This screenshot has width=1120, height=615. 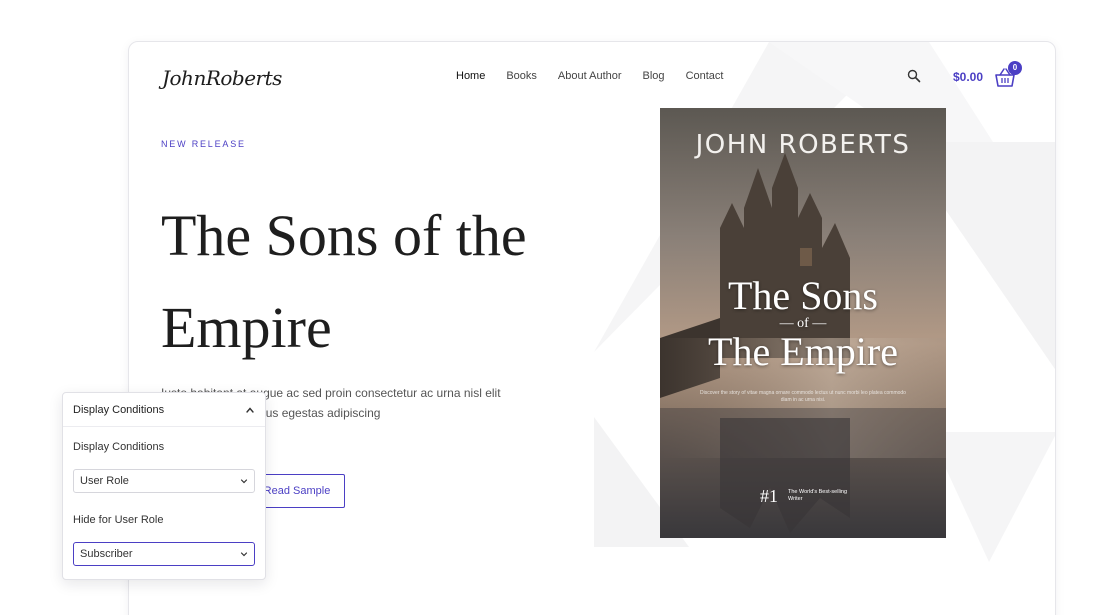 I want to click on nav-books: Books, so click(x=521, y=76).